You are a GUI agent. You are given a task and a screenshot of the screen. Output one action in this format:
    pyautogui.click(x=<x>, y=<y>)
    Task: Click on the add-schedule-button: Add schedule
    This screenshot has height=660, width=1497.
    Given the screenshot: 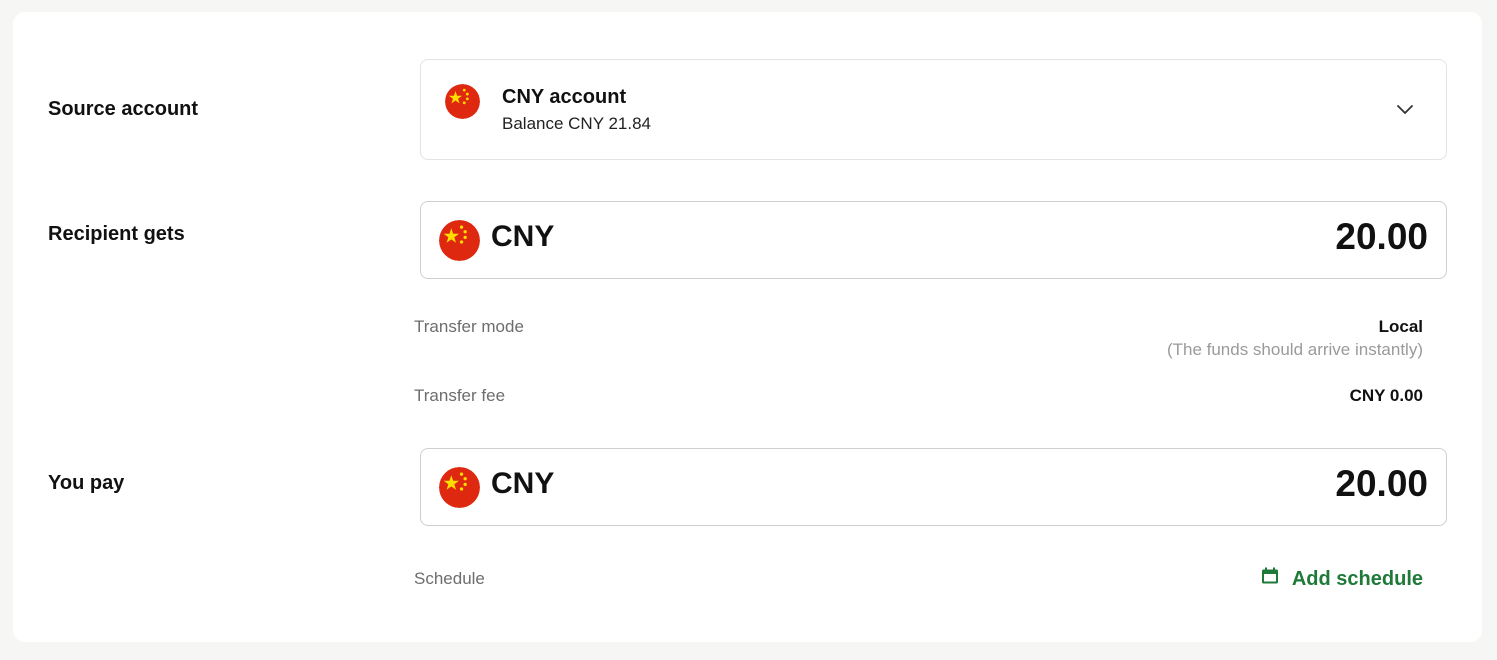 What is the action you would take?
    pyautogui.click(x=1341, y=579)
    